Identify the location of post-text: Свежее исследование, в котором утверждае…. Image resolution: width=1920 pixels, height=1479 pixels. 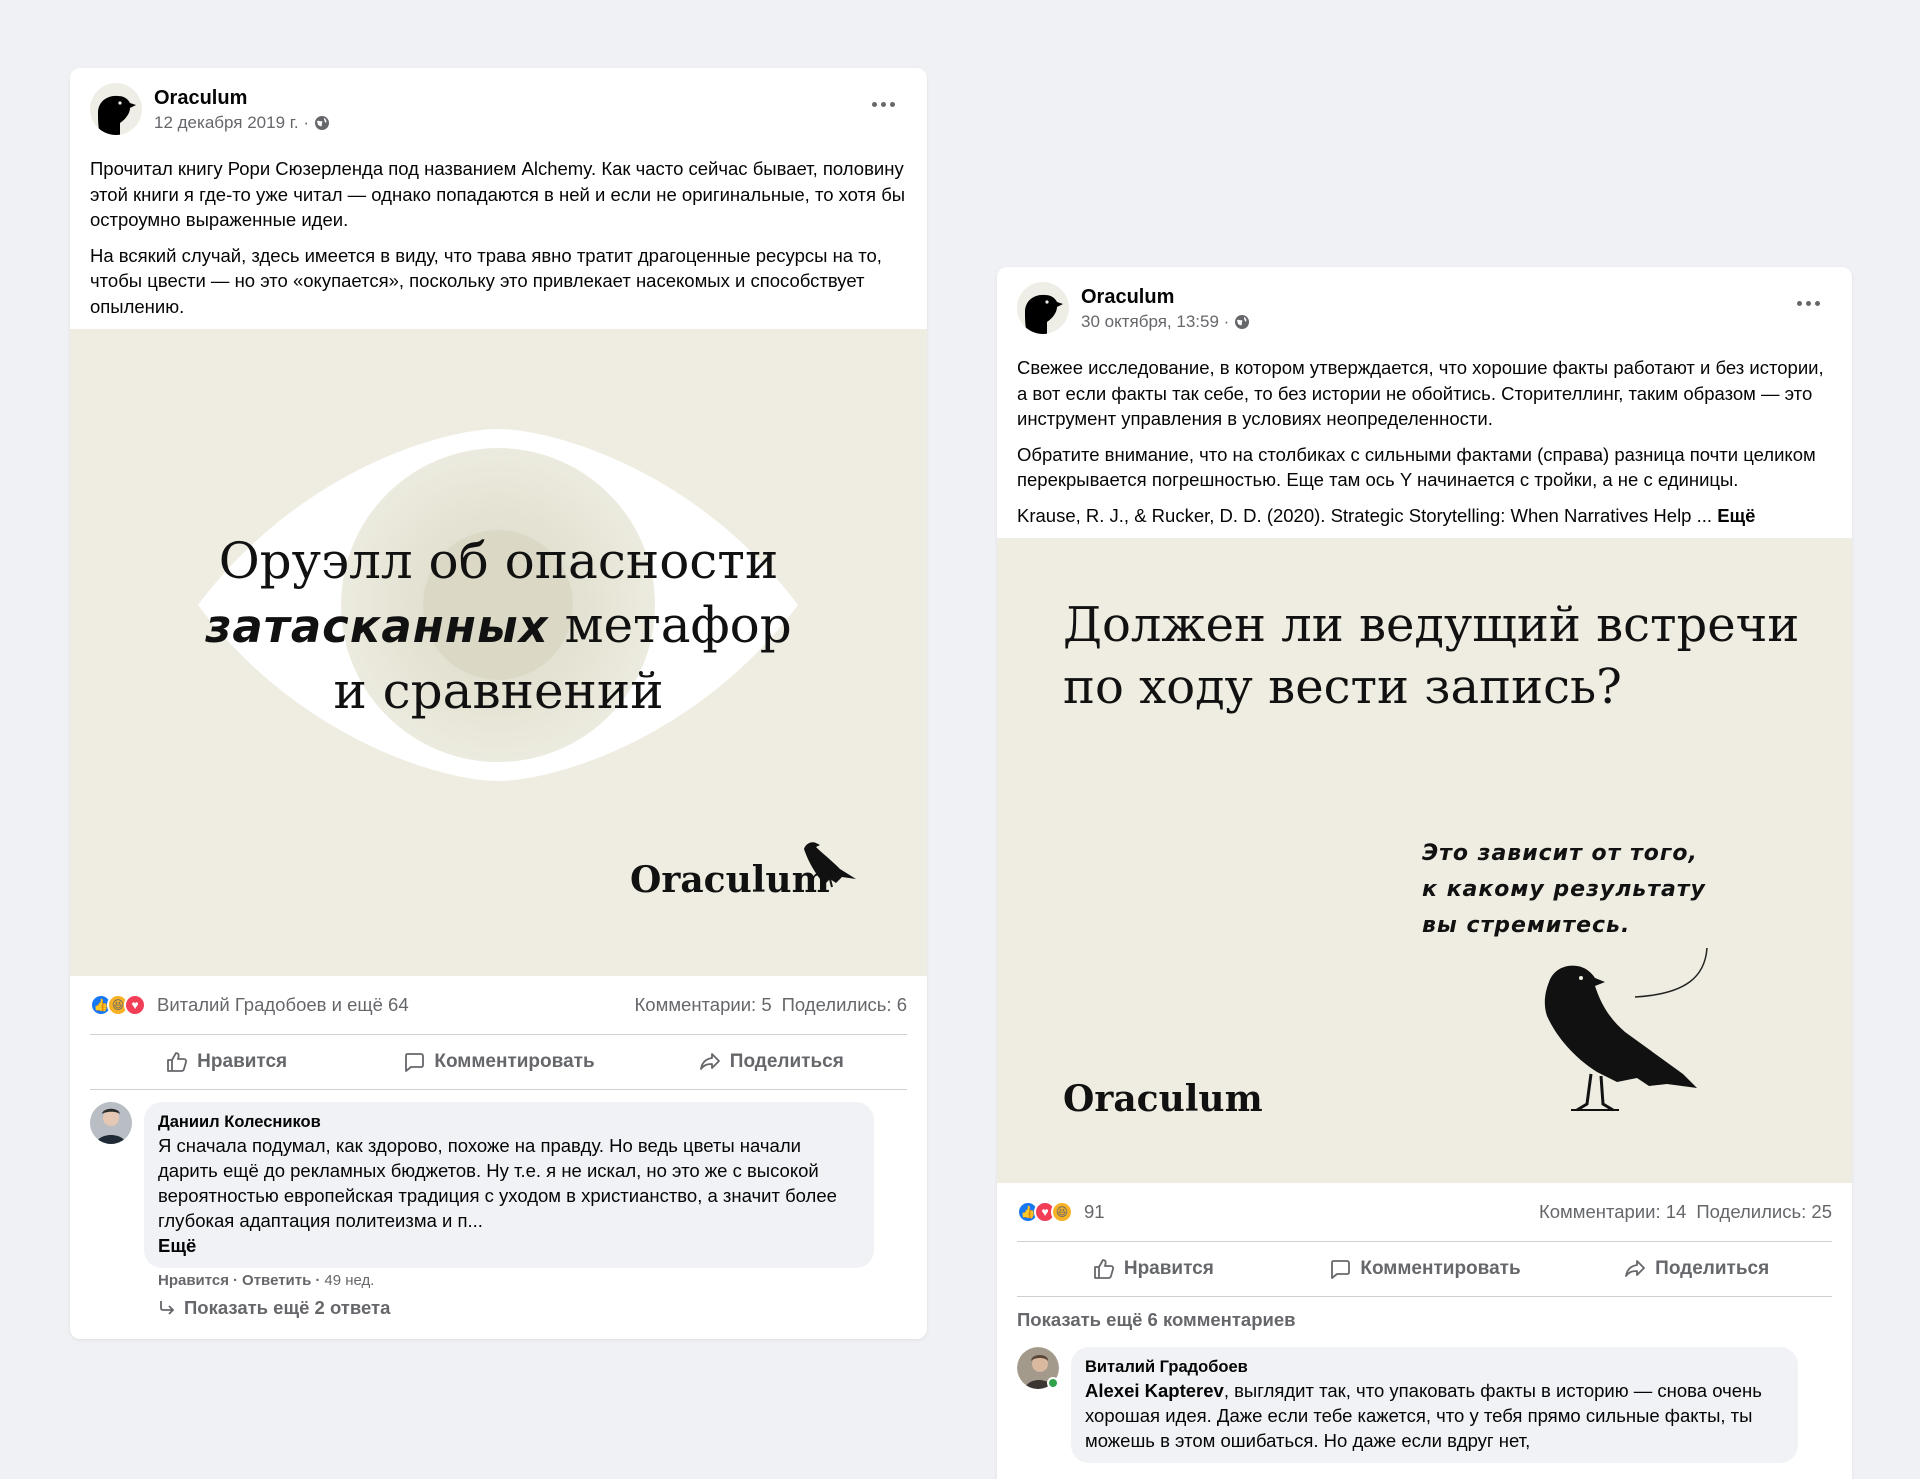
(1424, 441).